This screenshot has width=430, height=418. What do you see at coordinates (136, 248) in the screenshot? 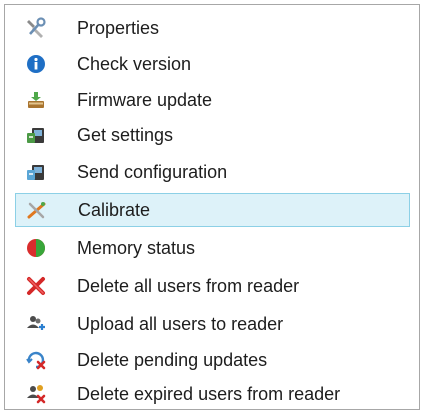
I see `menu-item-label: Memory status` at bounding box center [136, 248].